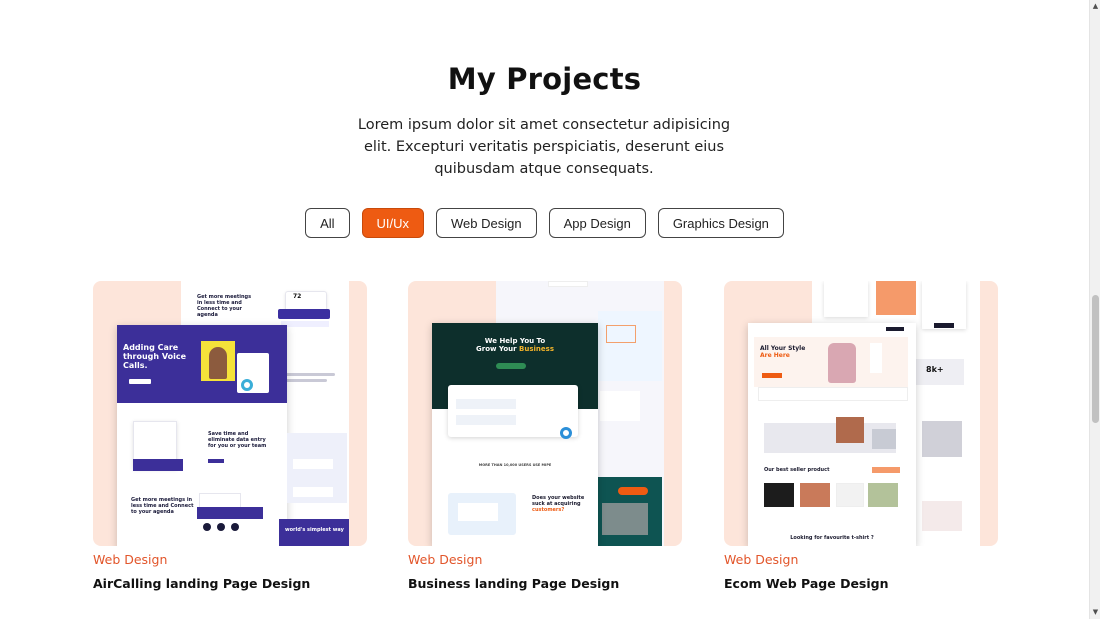 This screenshot has height=619, width=1100. I want to click on preview-hero-line: All Your Style, so click(783, 348).